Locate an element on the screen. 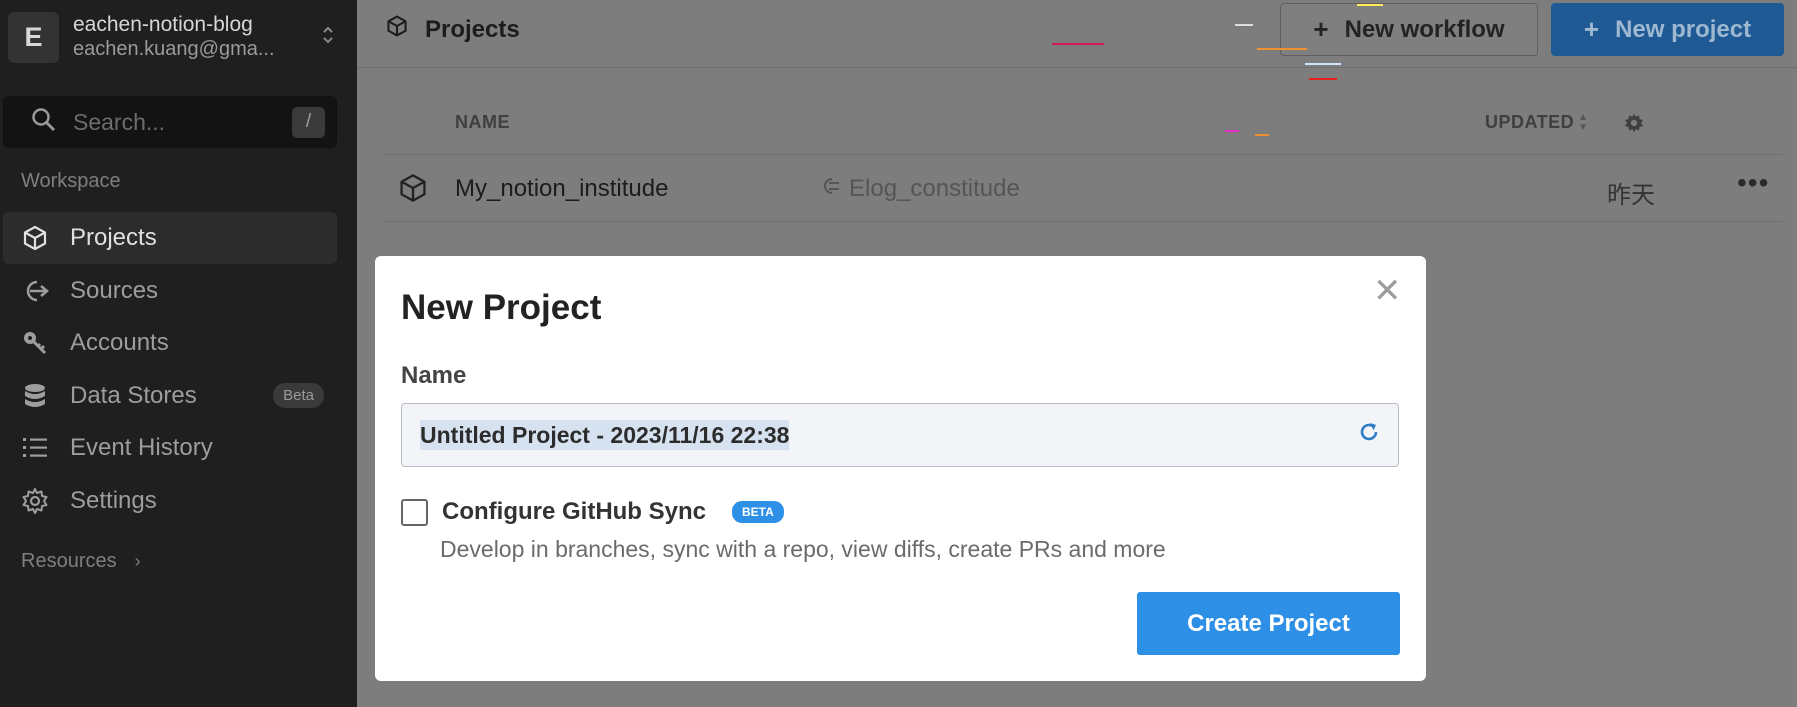 The height and width of the screenshot is (707, 1797). database-icon is located at coordinates (35, 396).